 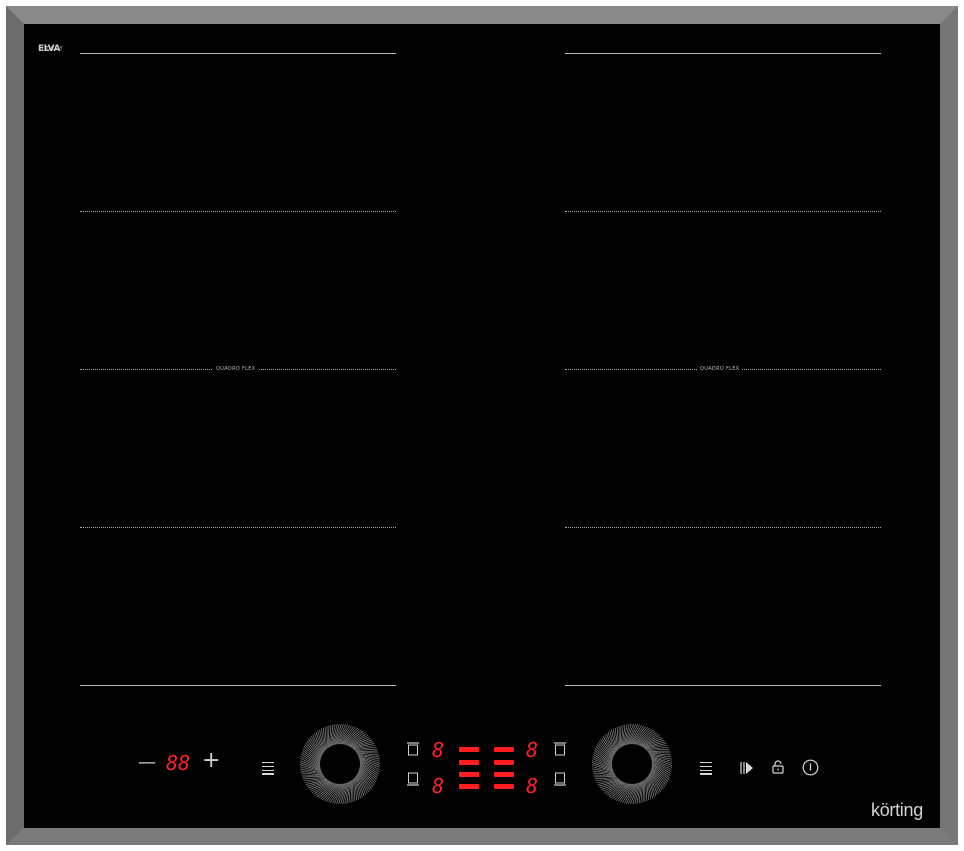 What do you see at coordinates (778, 767) in the screenshot?
I see `lock-icon` at bounding box center [778, 767].